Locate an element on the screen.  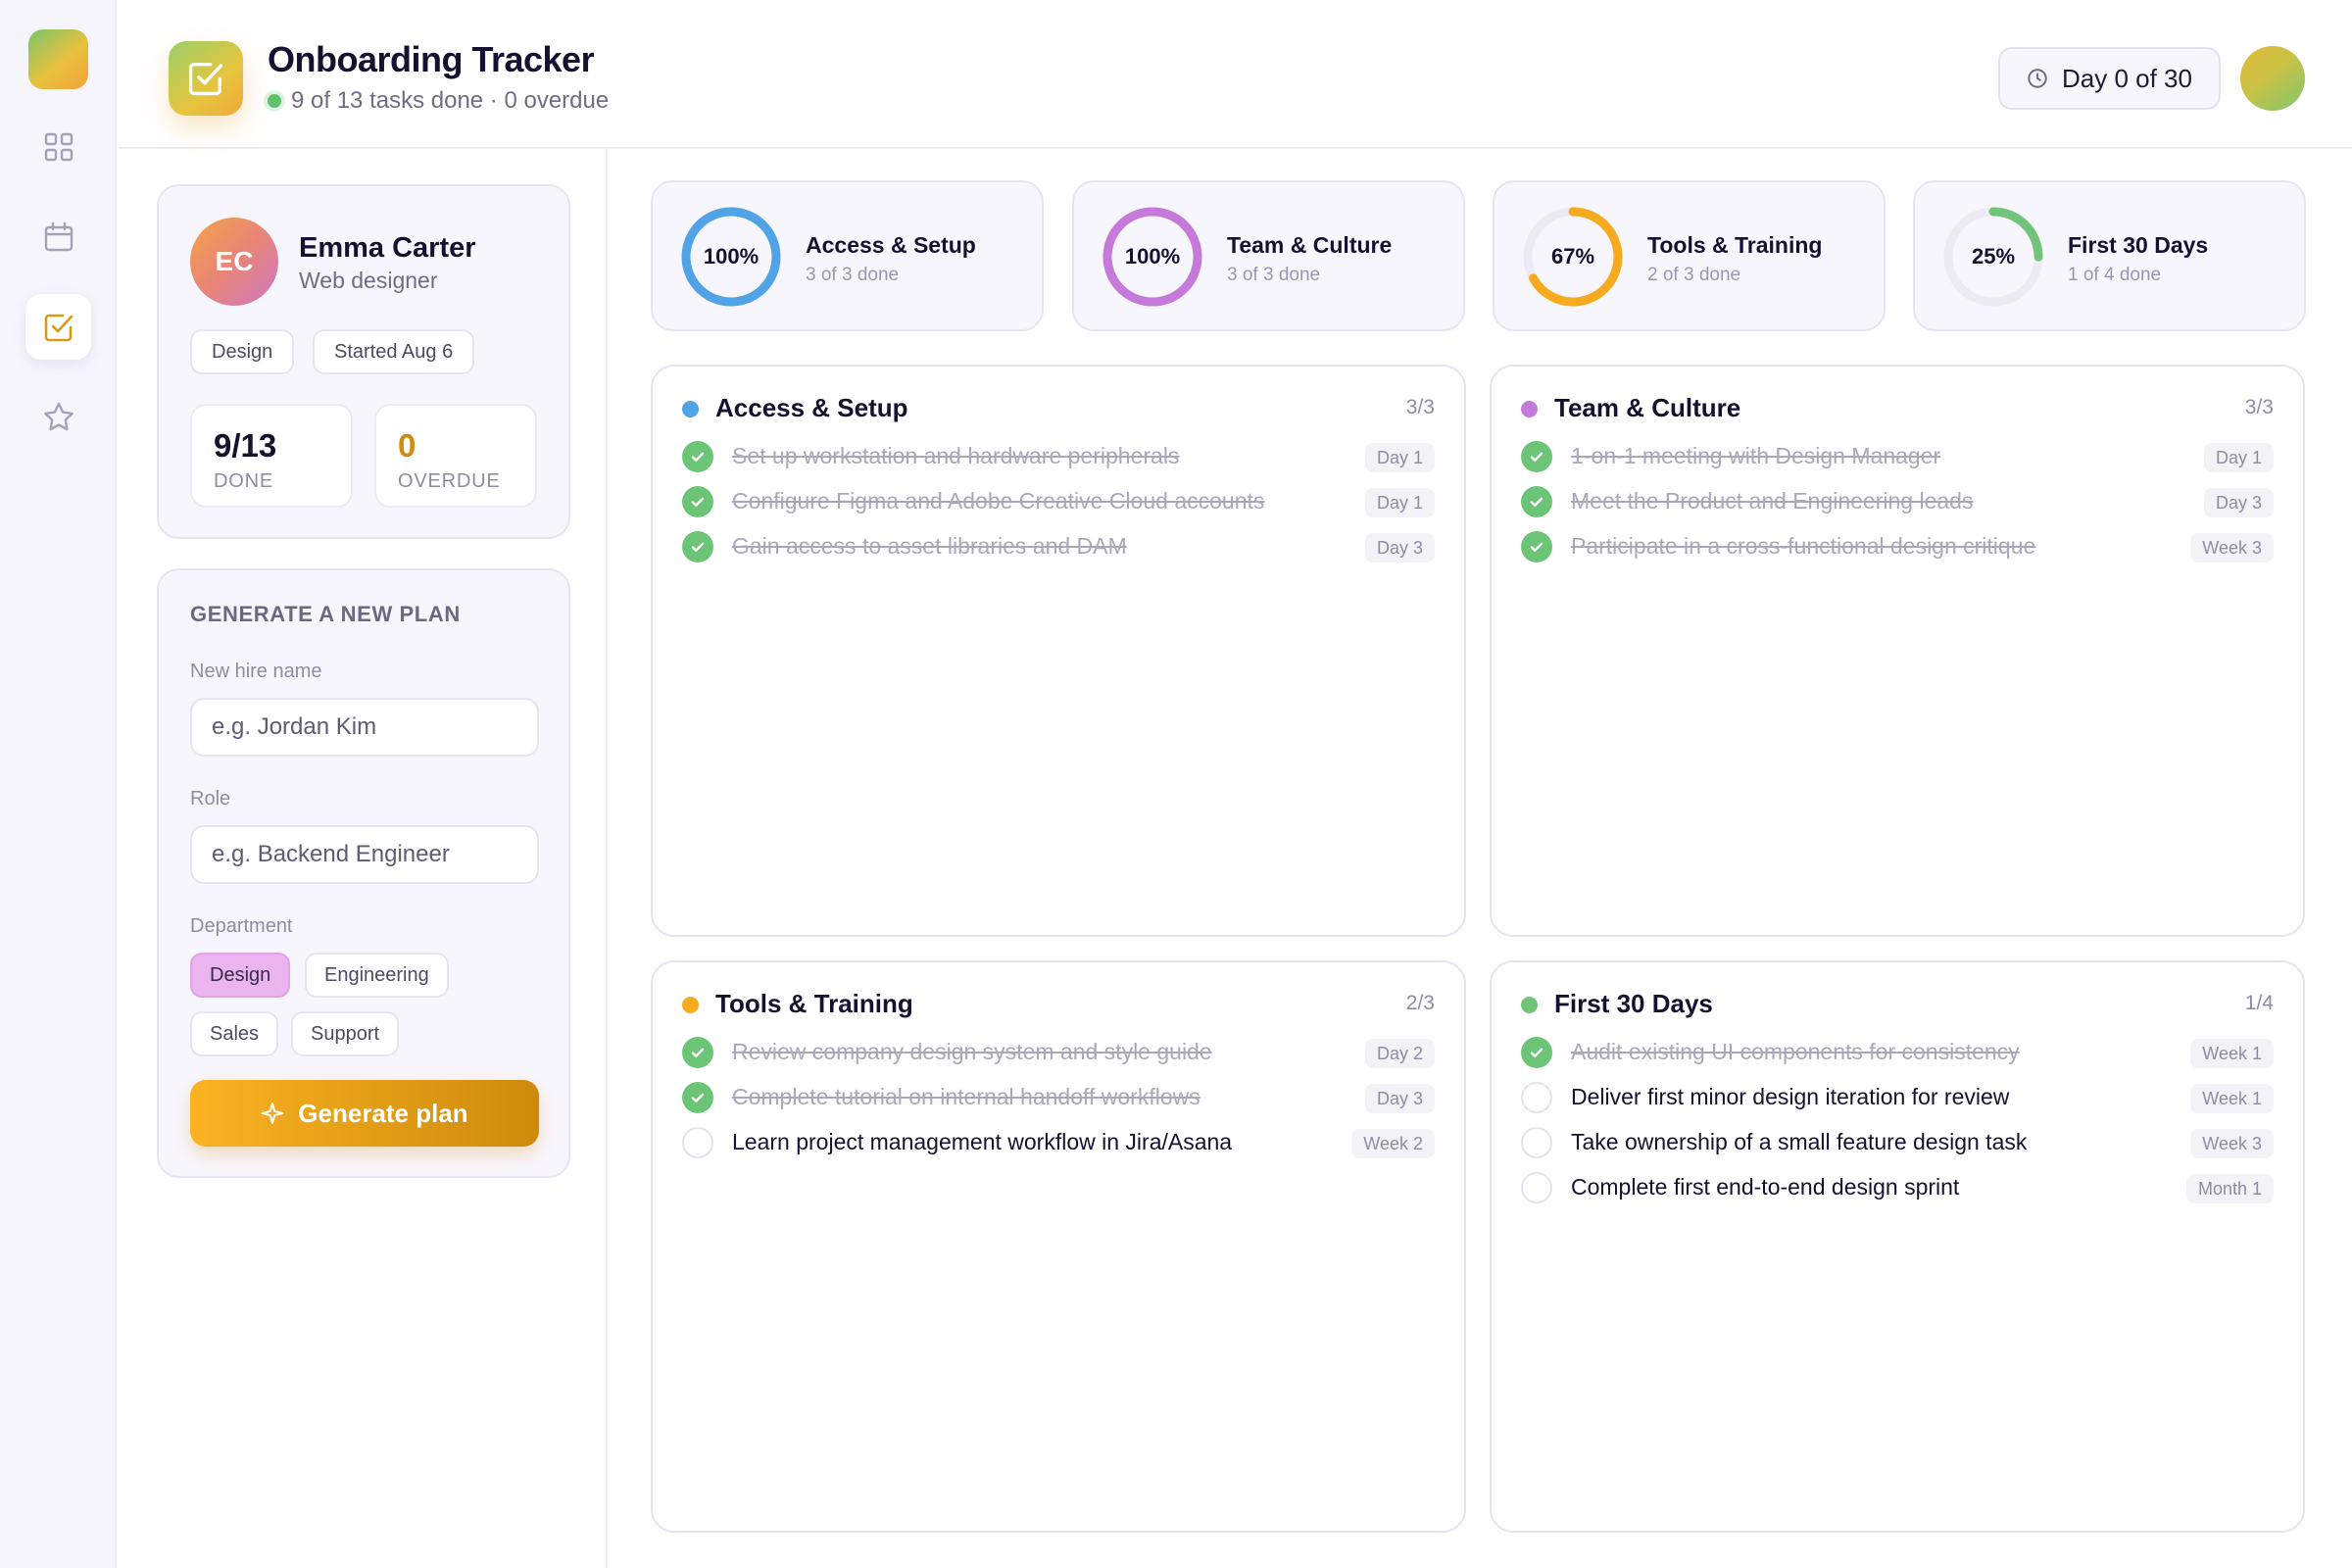
summary-title: Tools & Training is located at coordinates (1735, 245).